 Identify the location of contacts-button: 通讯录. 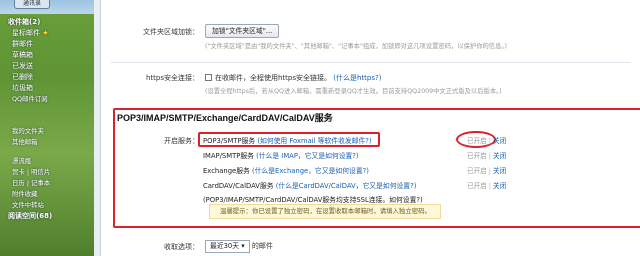
(32, 4).